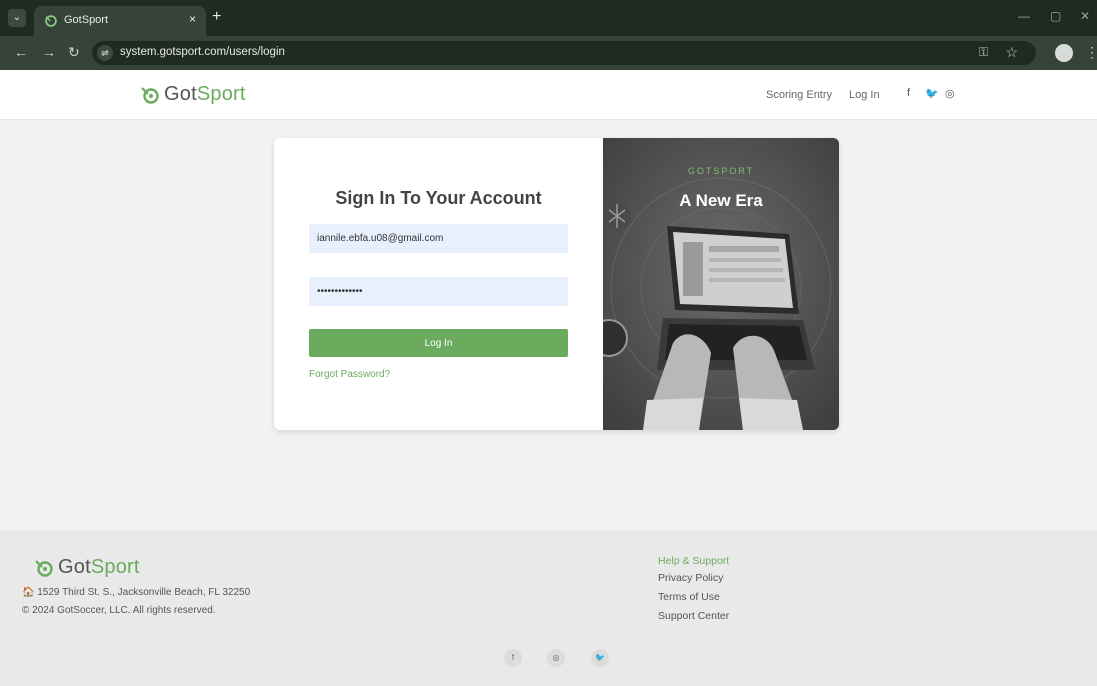 Image resolution: width=1097 pixels, height=686 pixels. Describe the element at coordinates (556, 658) in the screenshot. I see `footer-instagram-icon: ◎` at that location.